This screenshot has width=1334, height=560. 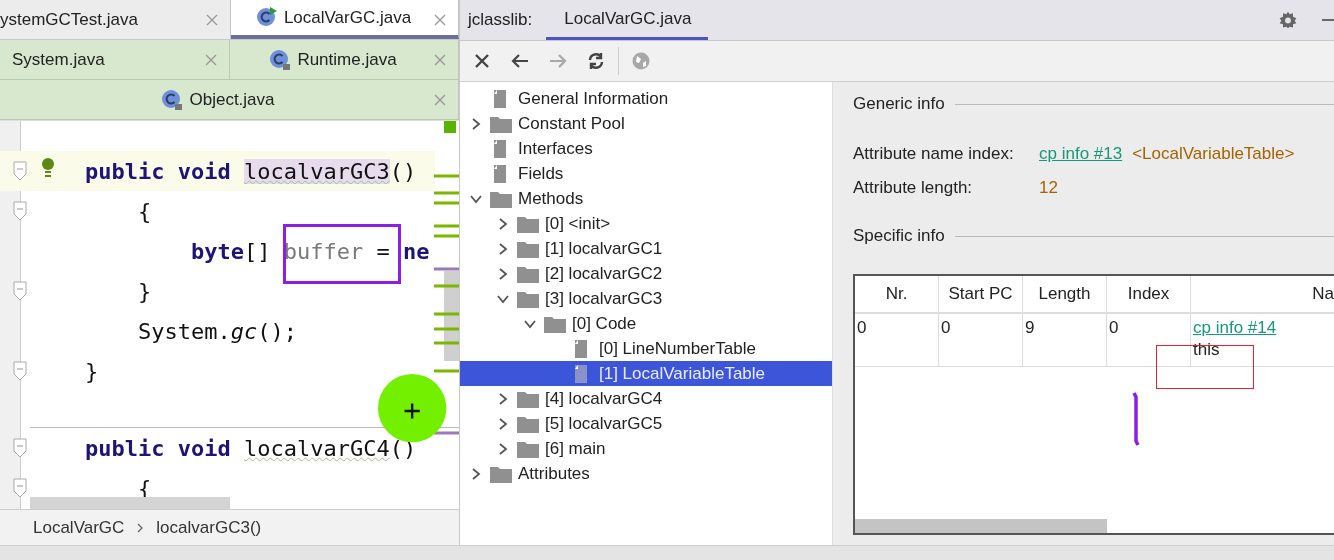 I want to click on tree-item: Methods, so click(x=646, y=198).